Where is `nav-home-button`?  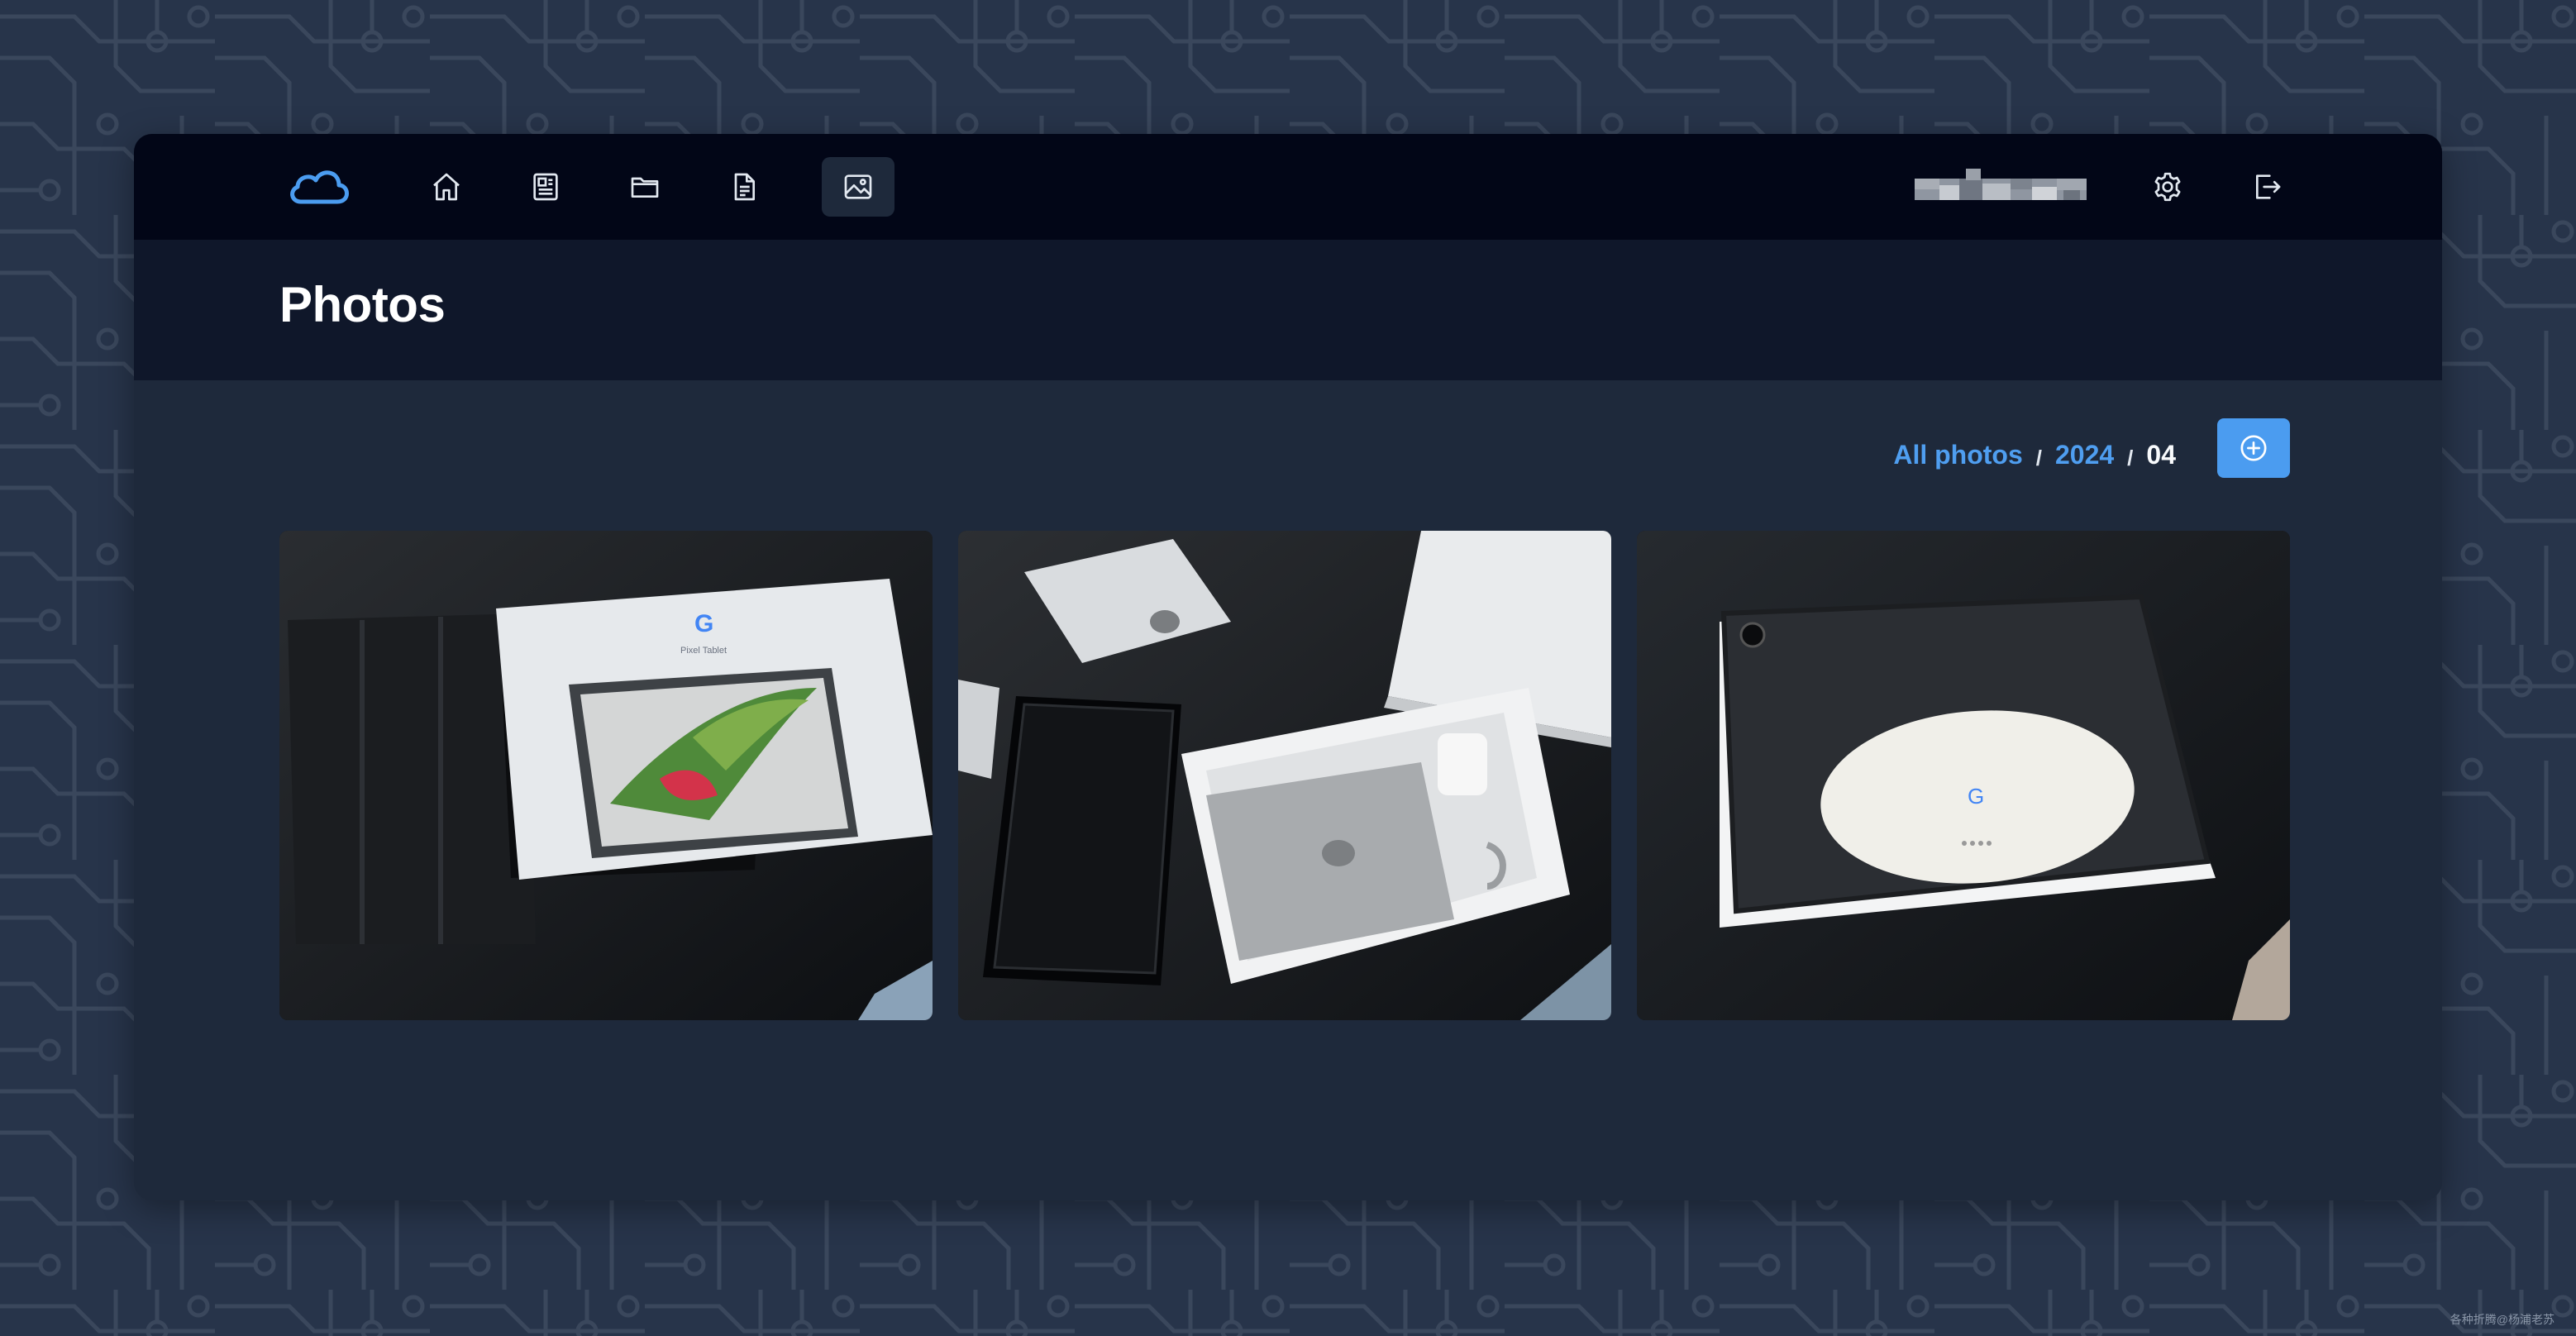
nav-home-button is located at coordinates (446, 187).